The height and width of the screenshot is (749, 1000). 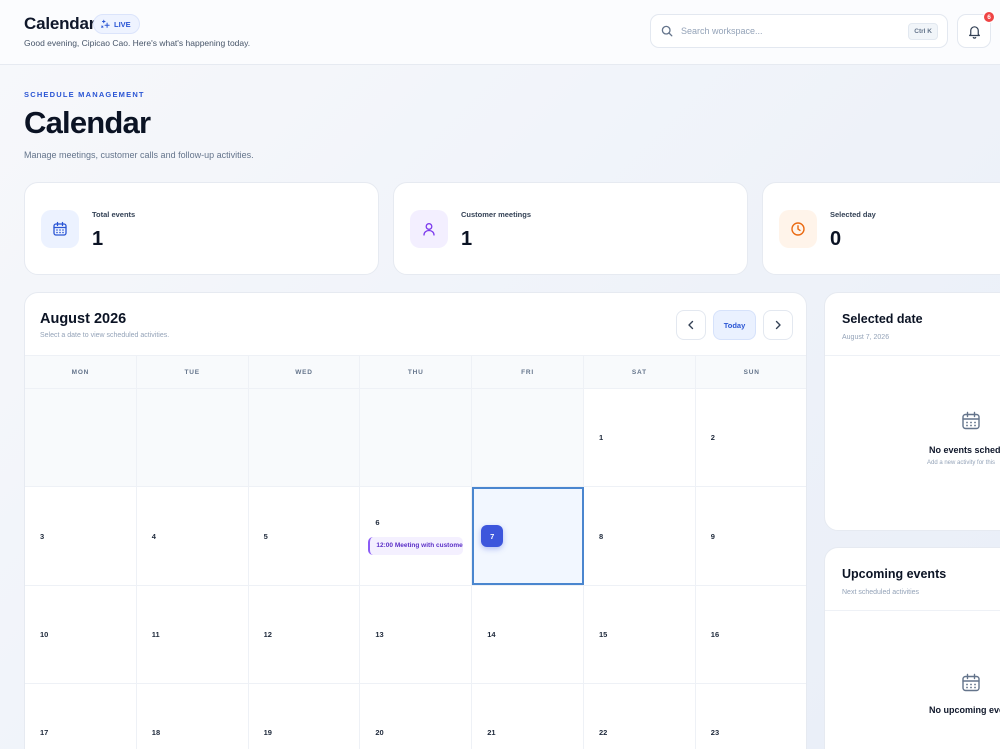 I want to click on empty-state-title: No upcoming eve, so click(x=964, y=710).